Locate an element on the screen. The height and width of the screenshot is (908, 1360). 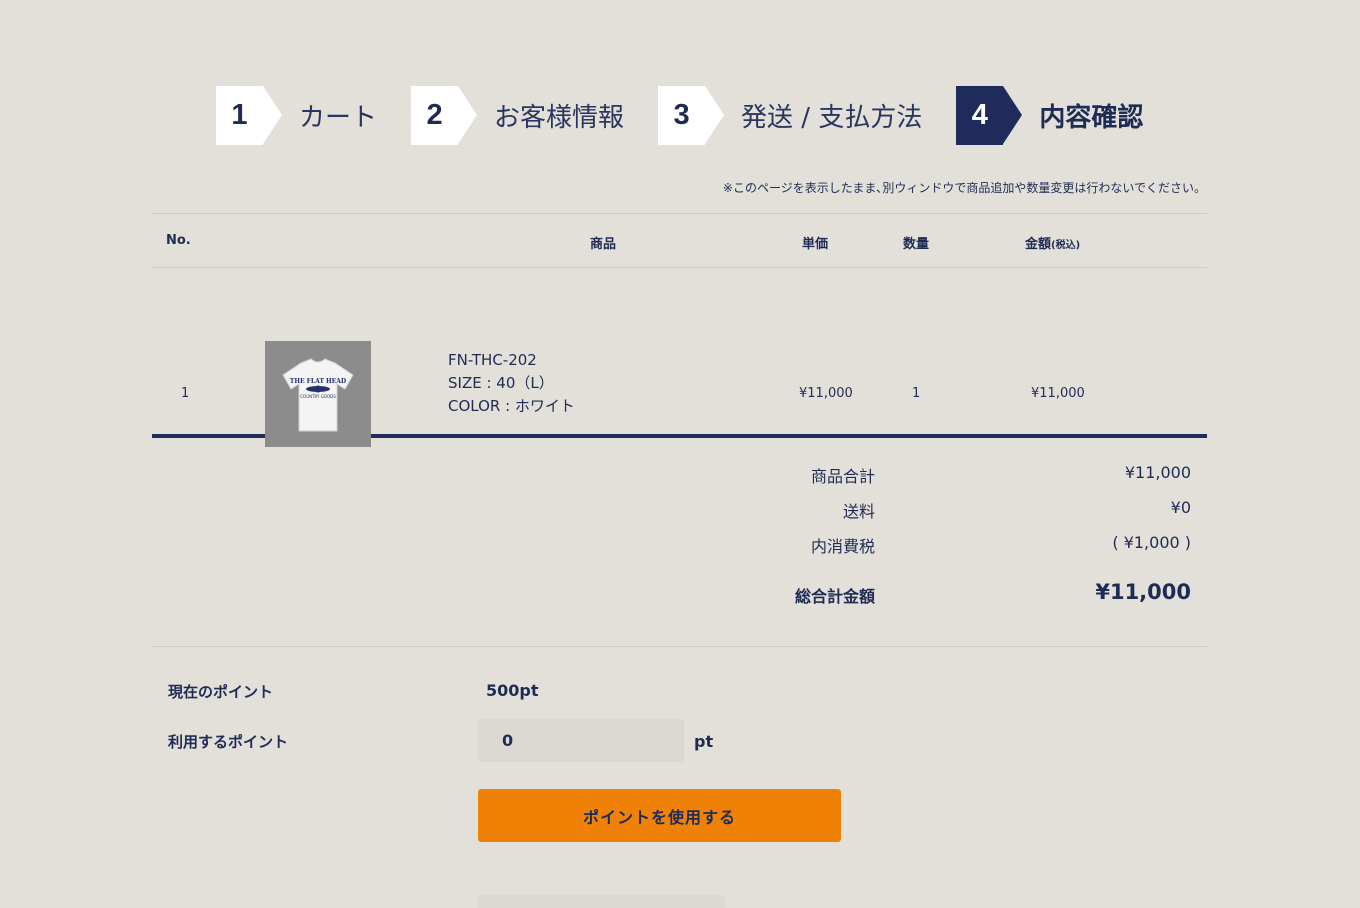
current-points-label: 現在のポイント is located at coordinates (221, 692).